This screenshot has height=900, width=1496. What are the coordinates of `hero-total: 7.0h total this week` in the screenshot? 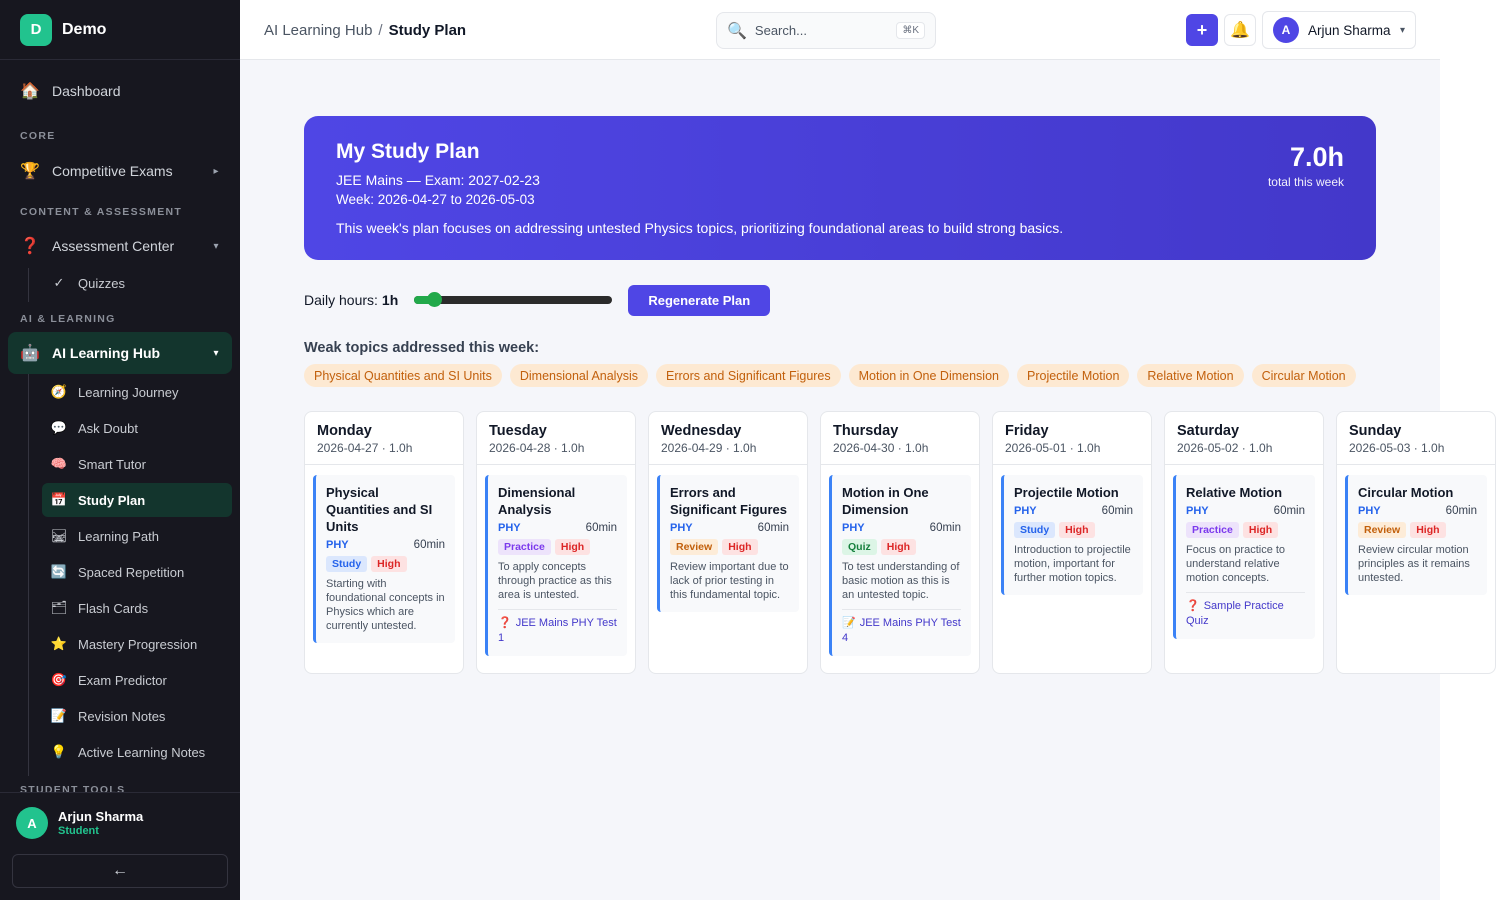 It's located at (1306, 165).